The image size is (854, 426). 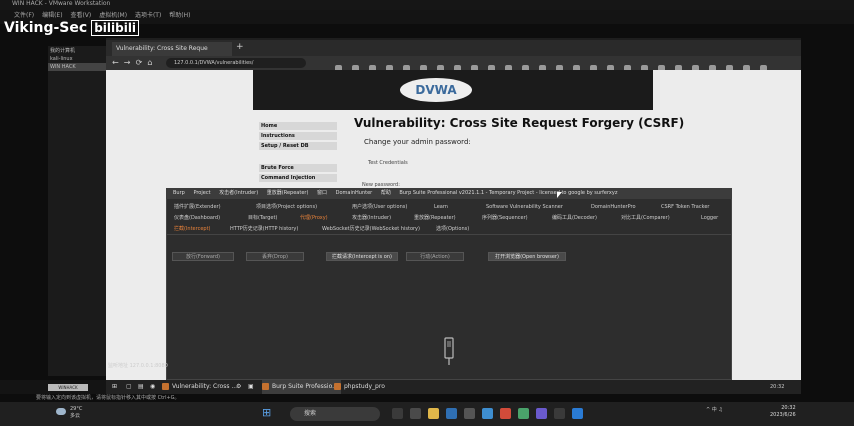 What do you see at coordinates (435, 218) in the screenshot?
I see `tab-repeater: 重放器(Repeater)` at bounding box center [435, 218].